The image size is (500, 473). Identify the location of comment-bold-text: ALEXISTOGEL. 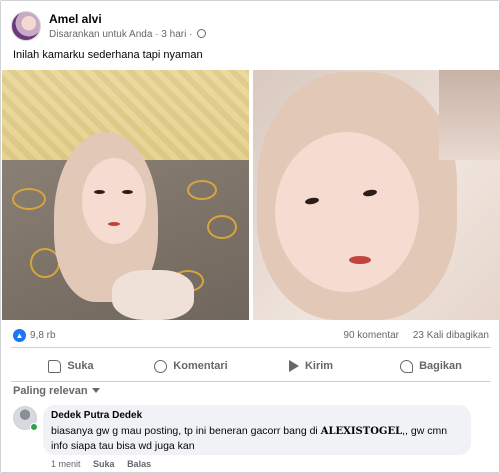
(361, 431).